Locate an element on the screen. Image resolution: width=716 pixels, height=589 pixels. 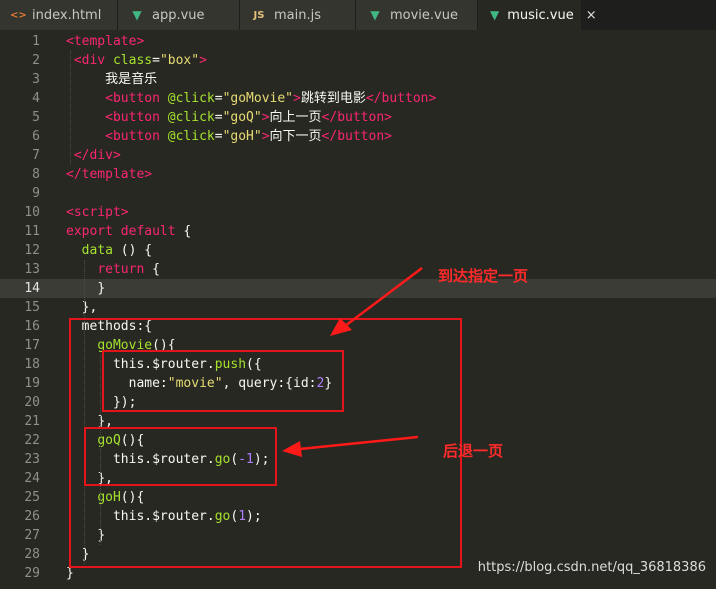
arrow-to-go-head is located at coordinates (292, 449).